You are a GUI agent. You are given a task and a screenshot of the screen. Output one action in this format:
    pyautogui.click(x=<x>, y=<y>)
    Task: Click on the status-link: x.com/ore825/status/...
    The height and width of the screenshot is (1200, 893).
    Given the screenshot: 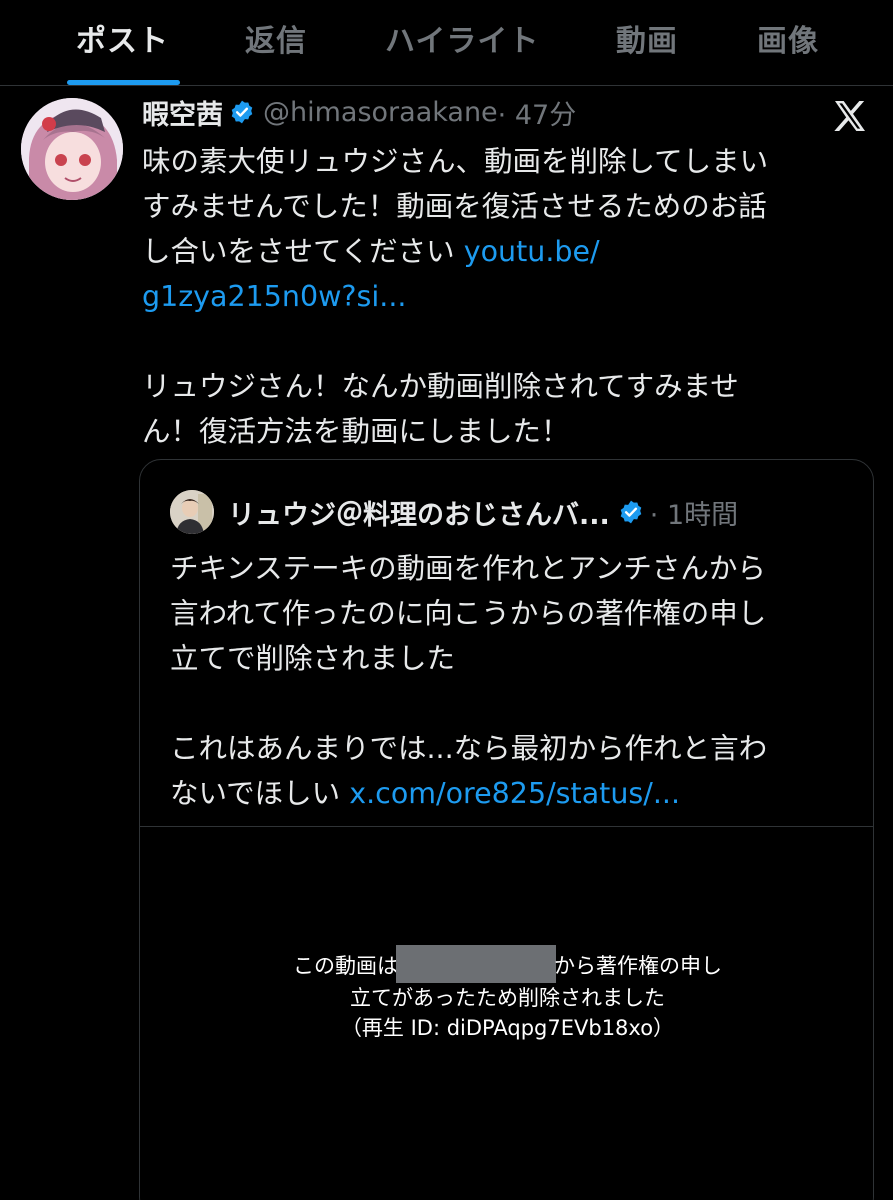 What is the action you would take?
    pyautogui.click(x=514, y=793)
    